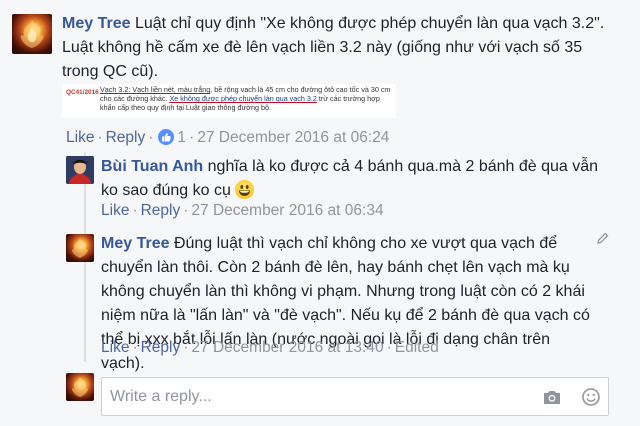  Describe the element at coordinates (181, 137) in the screenshot. I see `reaction-count: 1` at that location.